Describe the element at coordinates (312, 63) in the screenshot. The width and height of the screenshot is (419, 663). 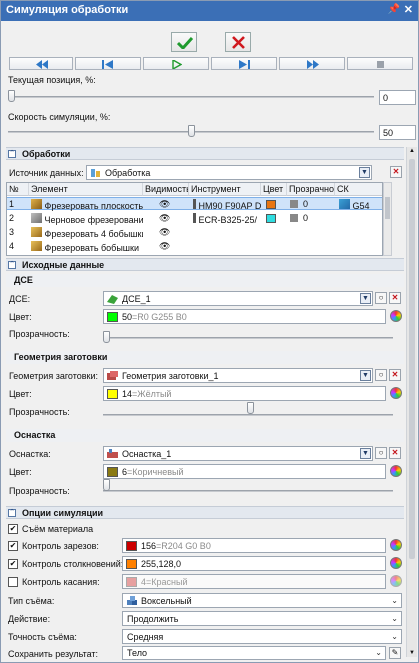
I see `fast-forward-button` at that location.